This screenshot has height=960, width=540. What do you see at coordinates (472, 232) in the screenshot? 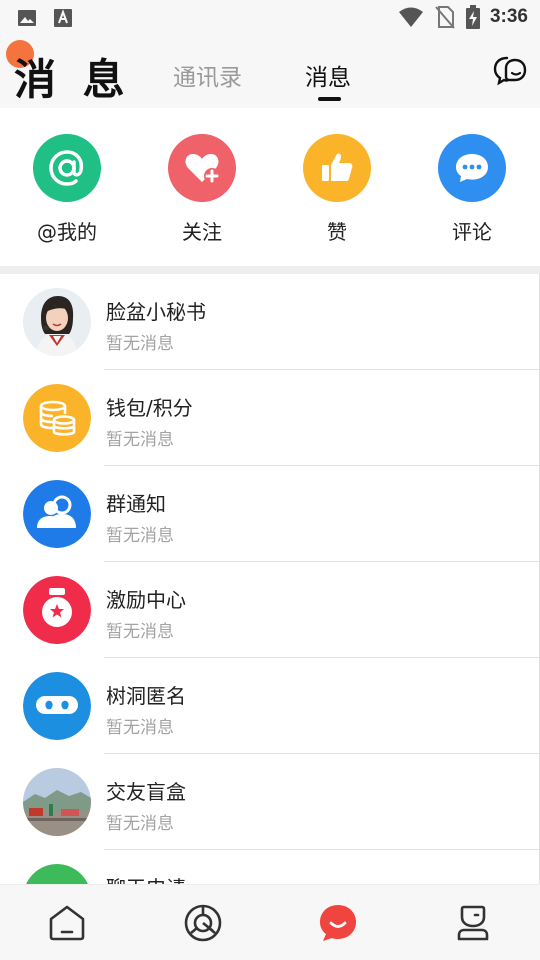
I see `quick-action-label: 评论` at bounding box center [472, 232].